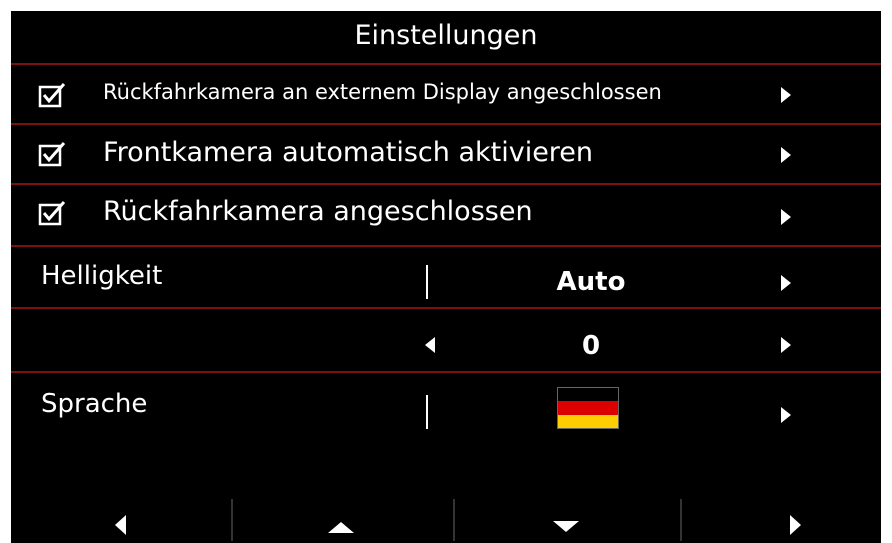 This screenshot has width=892, height=543. What do you see at coordinates (781, 516) in the screenshot?
I see `nav-right-button` at bounding box center [781, 516].